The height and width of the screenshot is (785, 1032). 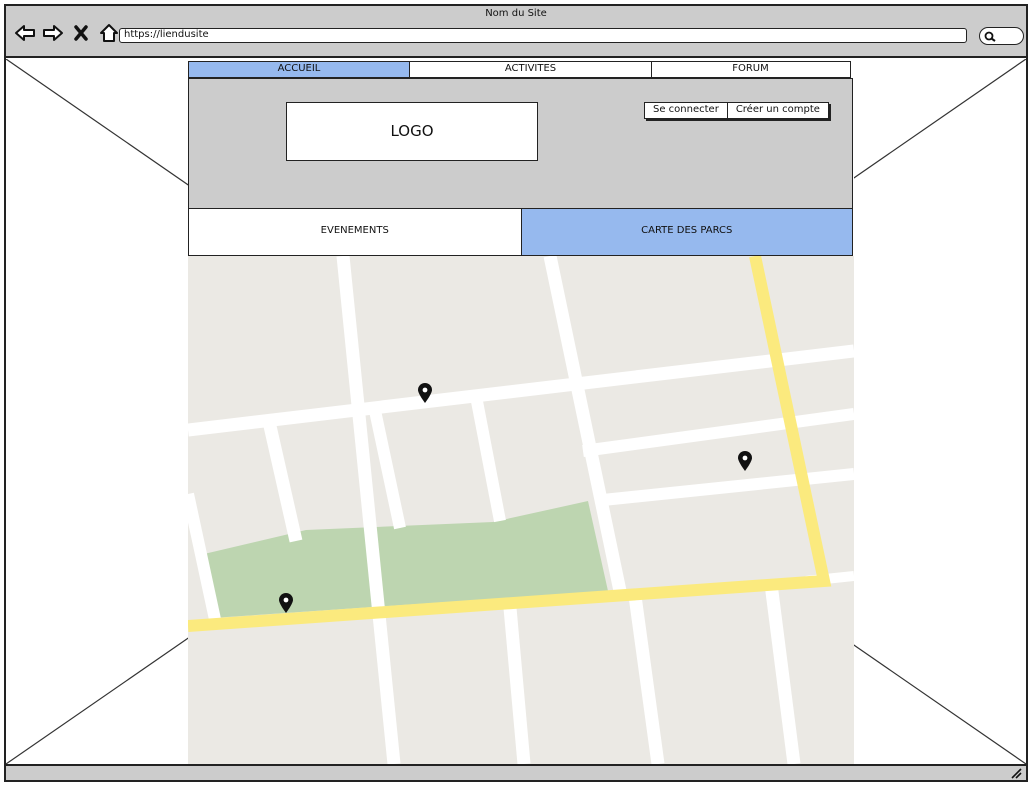 I want to click on logo: LOGO, so click(x=412, y=131).